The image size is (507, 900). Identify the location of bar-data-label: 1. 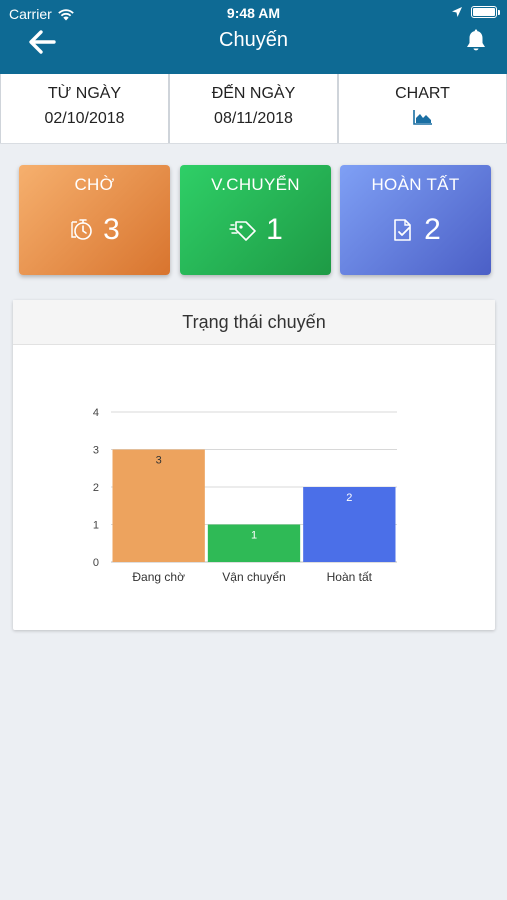
(254, 536).